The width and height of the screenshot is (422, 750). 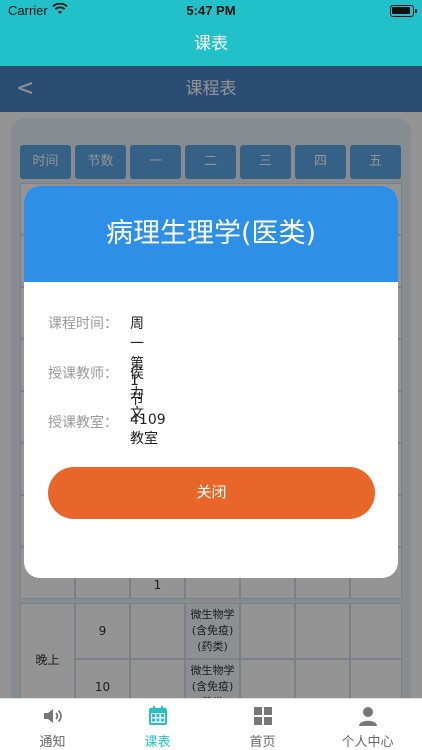 What do you see at coordinates (211, 493) in the screenshot?
I see `close-button: 关闭` at bounding box center [211, 493].